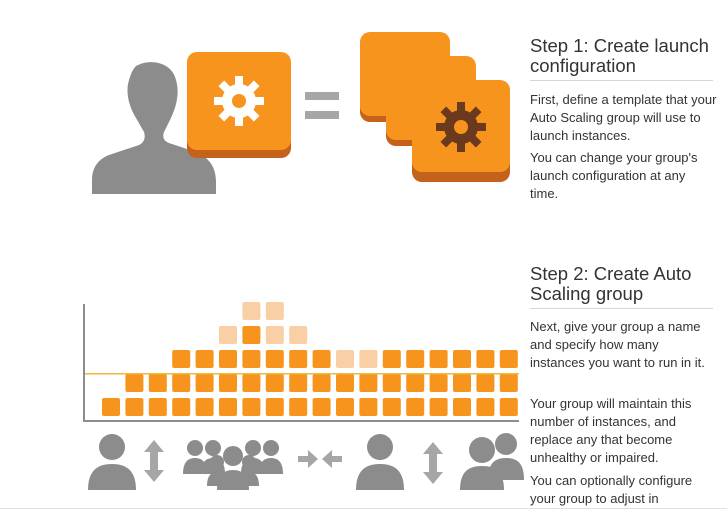 Image resolution: width=727 pixels, height=510 pixels. I want to click on step2-title: Step 2: Create Auto Scaling group, so click(611, 283).